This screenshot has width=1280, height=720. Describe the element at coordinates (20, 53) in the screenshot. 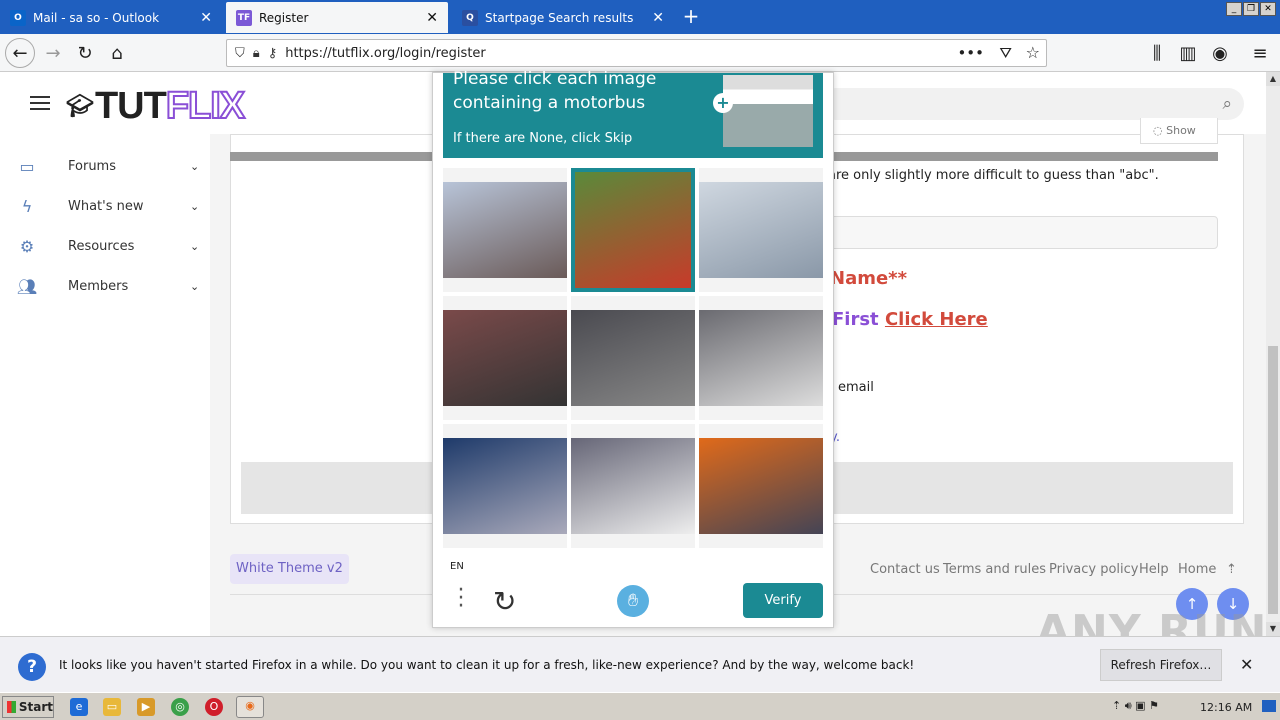

I see `back-button: ←` at that location.